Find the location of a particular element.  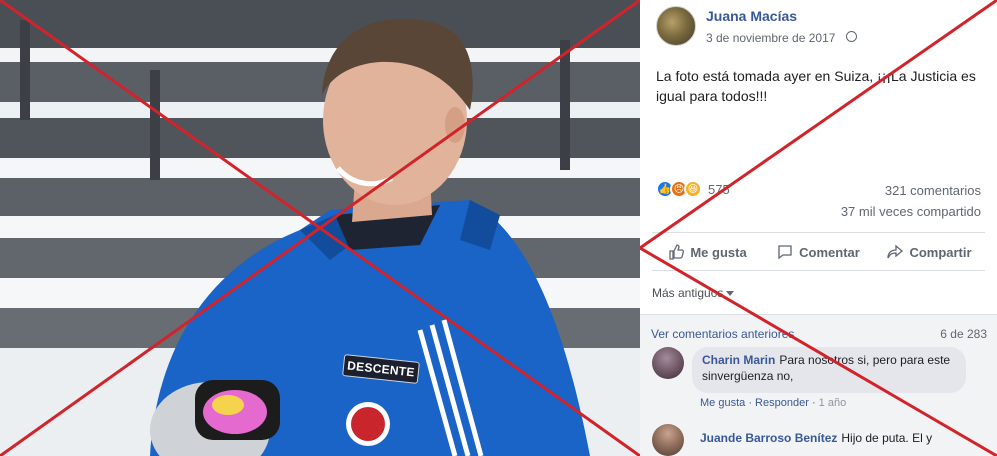

author-avatar is located at coordinates (676, 26).